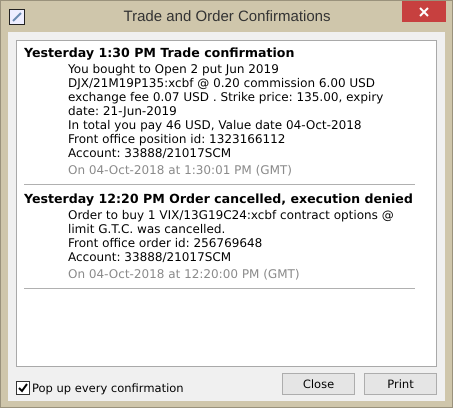 The image size is (453, 408). What do you see at coordinates (180, 170) in the screenshot?
I see `message-timestamp: On 04-Oct-2018 at 1:30:01 PM (GMT)` at bounding box center [180, 170].